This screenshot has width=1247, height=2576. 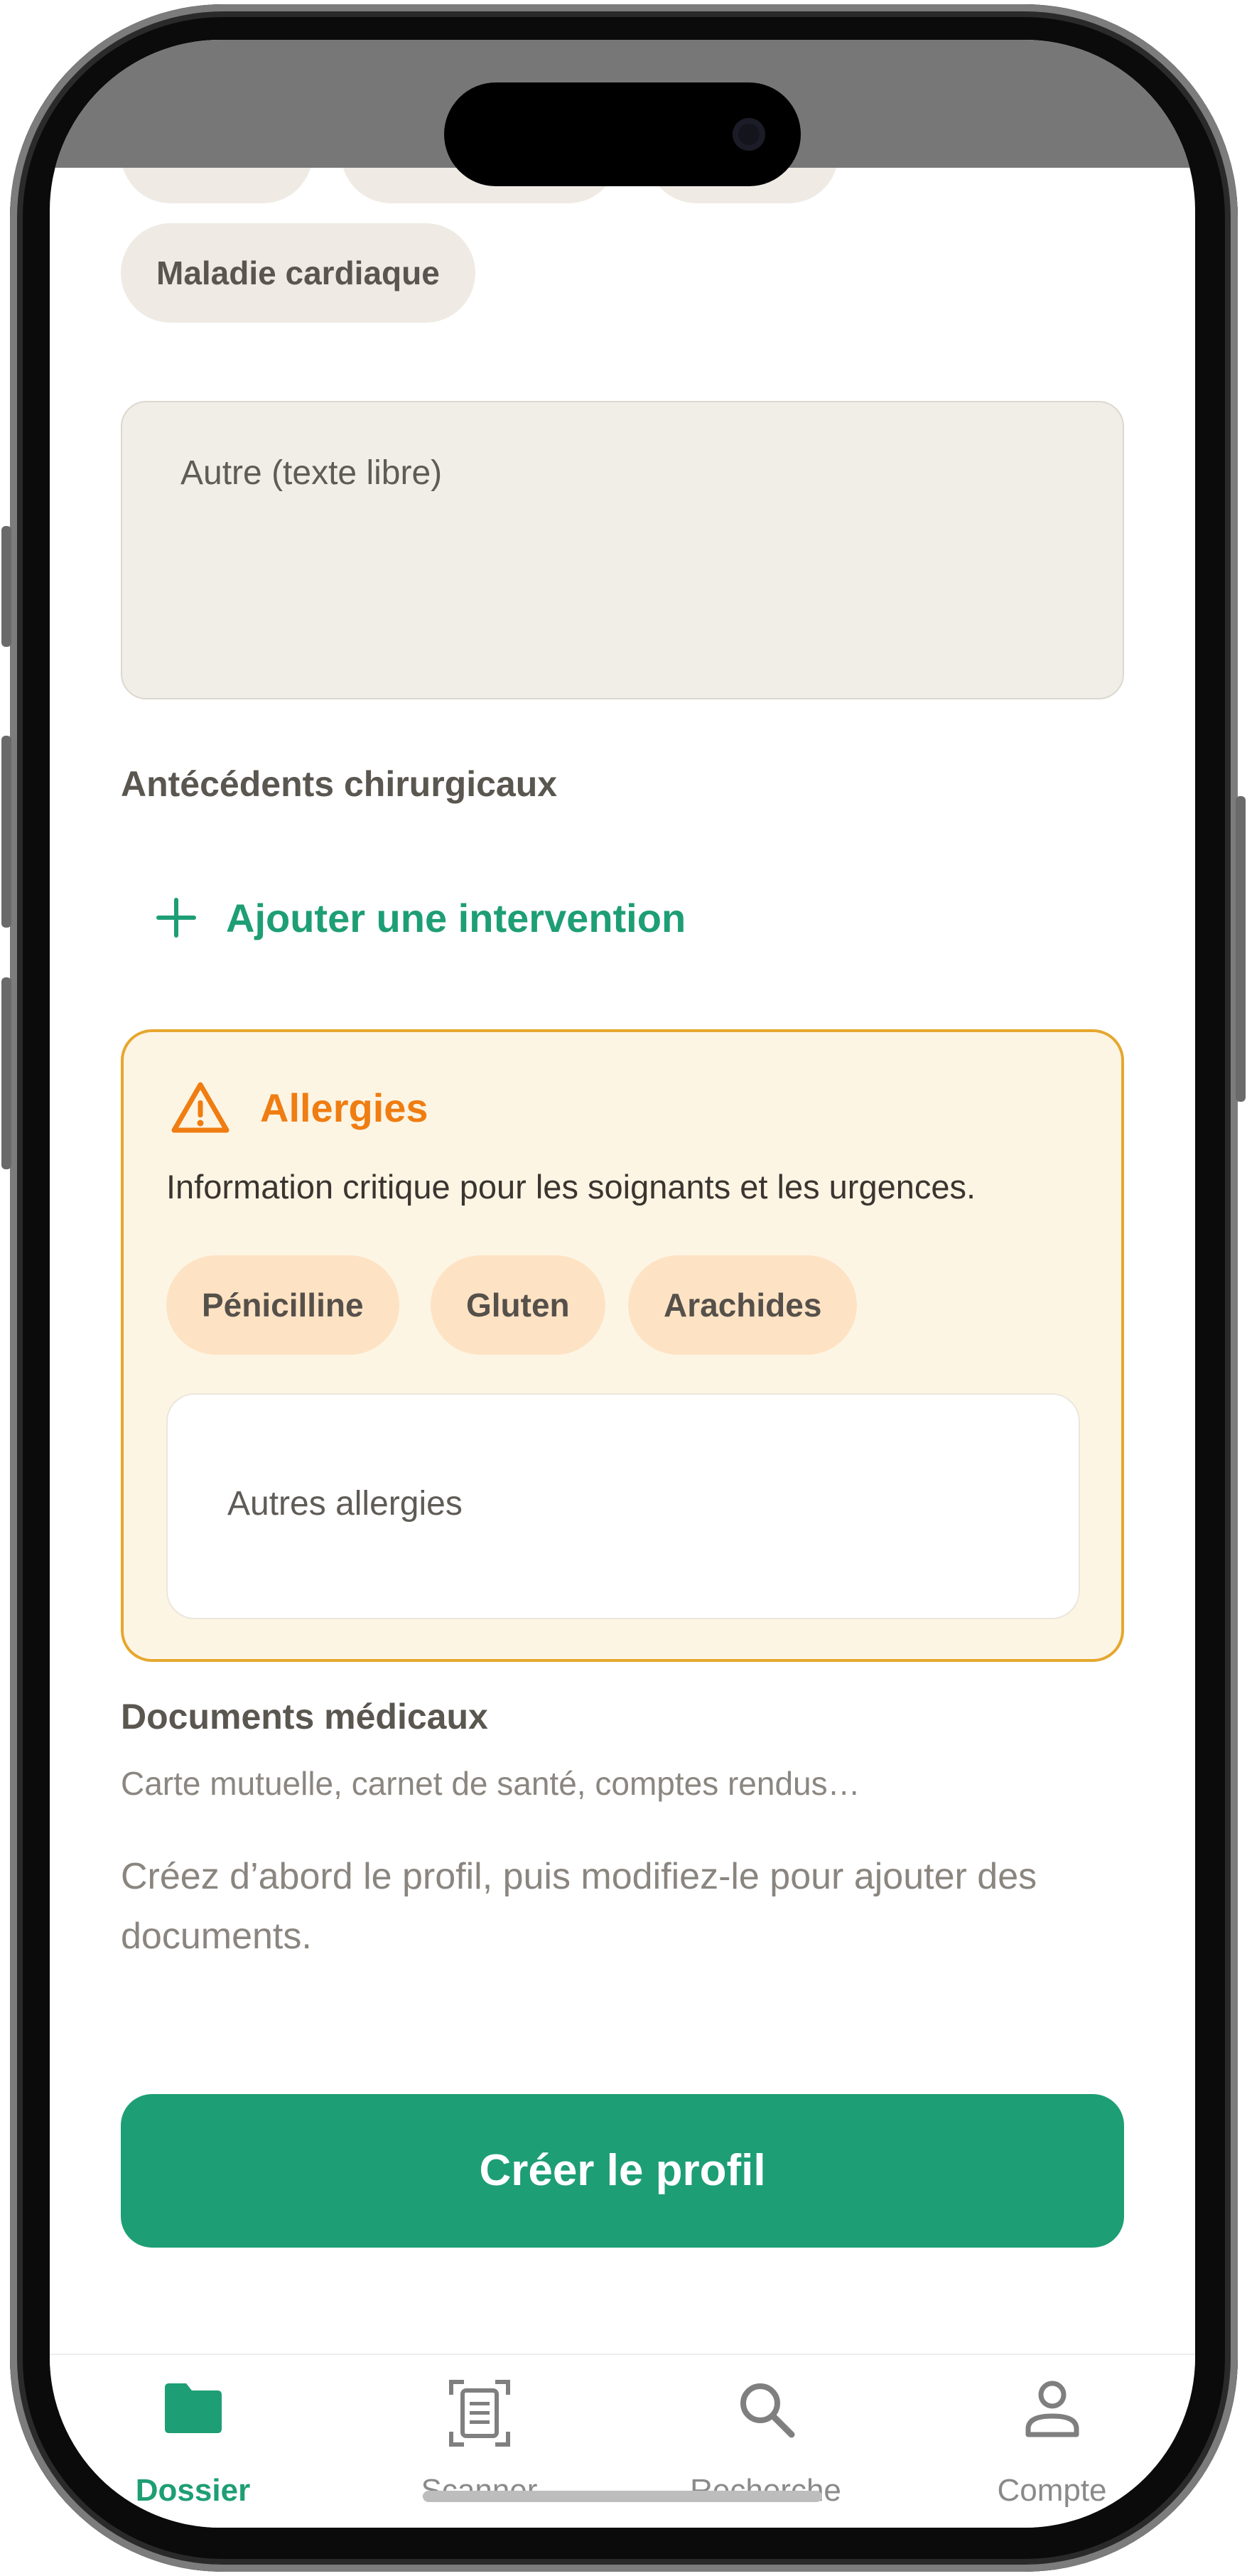 What do you see at coordinates (344, 1107) in the screenshot?
I see `allergies-title: Allergies` at bounding box center [344, 1107].